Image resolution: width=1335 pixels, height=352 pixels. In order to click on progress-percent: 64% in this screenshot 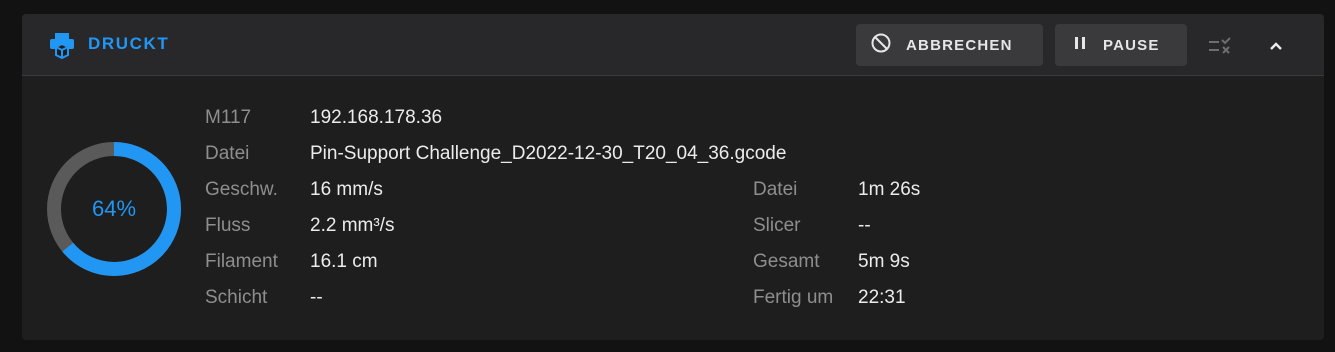, I will do `click(114, 208)`.